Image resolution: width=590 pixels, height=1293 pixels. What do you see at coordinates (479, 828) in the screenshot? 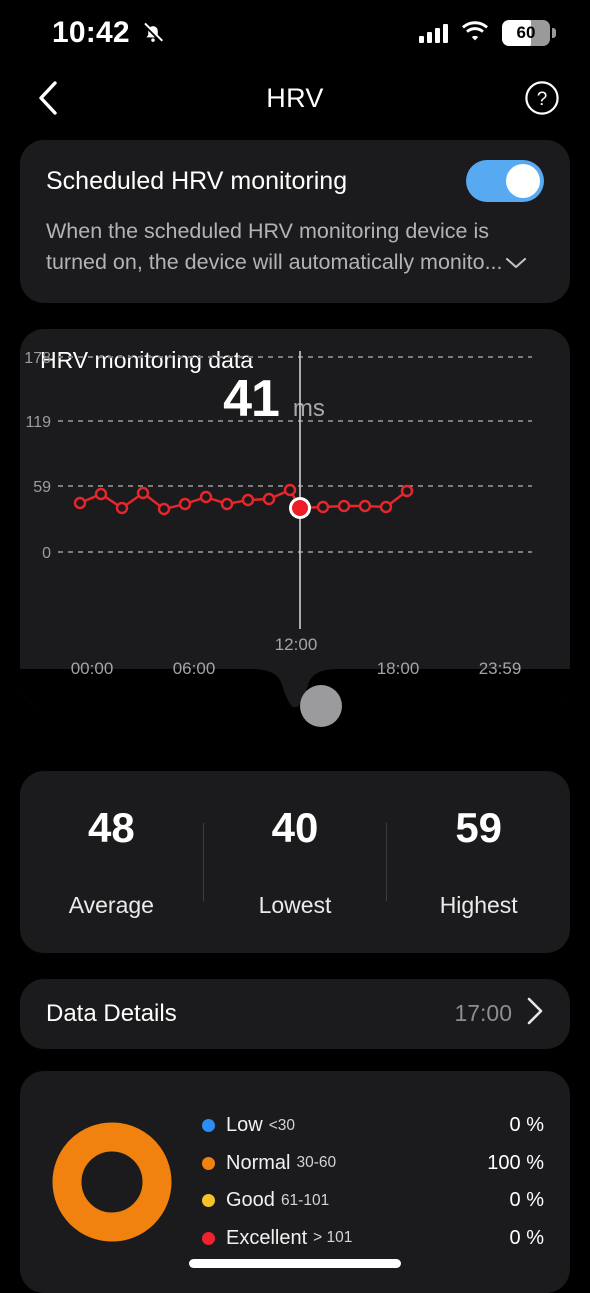
I see `stat-highest-value: 59` at bounding box center [479, 828].